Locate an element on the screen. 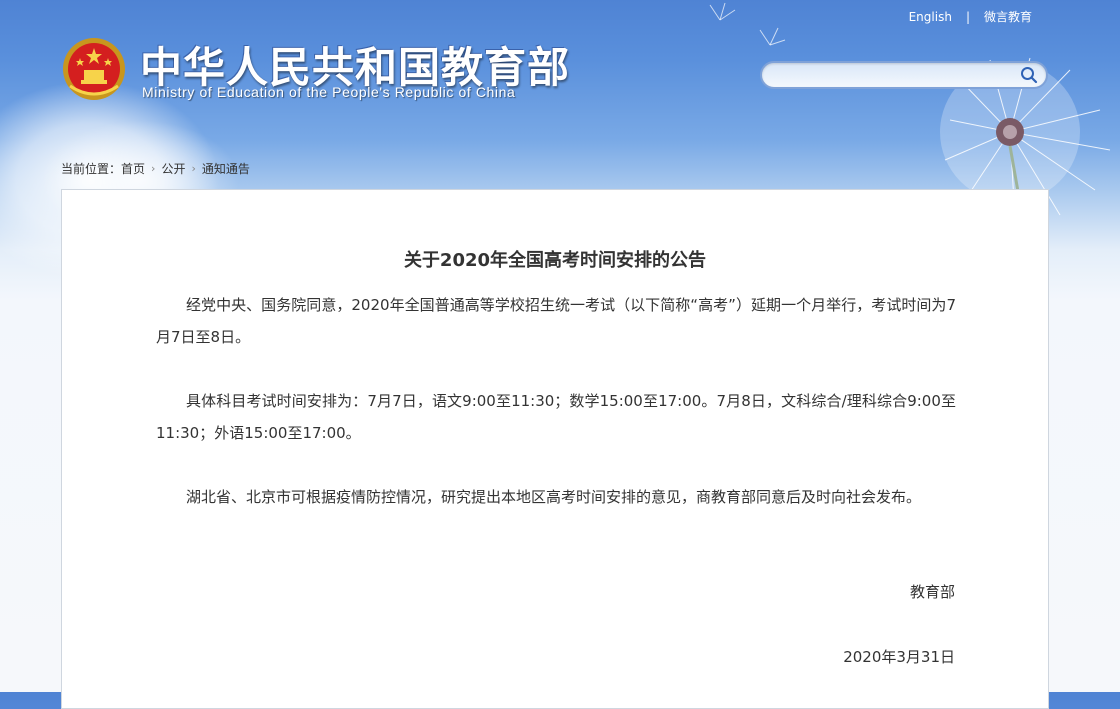 The height and width of the screenshot is (709, 1120). top-links: English | 微言教育 is located at coordinates (970, 16).